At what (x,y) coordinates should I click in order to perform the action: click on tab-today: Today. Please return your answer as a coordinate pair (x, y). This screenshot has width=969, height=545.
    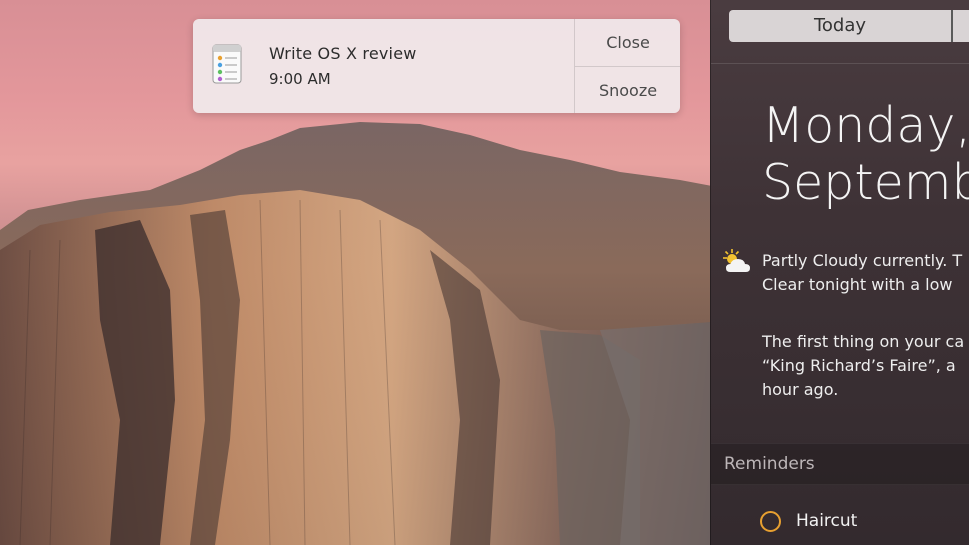
    Looking at the image, I should click on (840, 26).